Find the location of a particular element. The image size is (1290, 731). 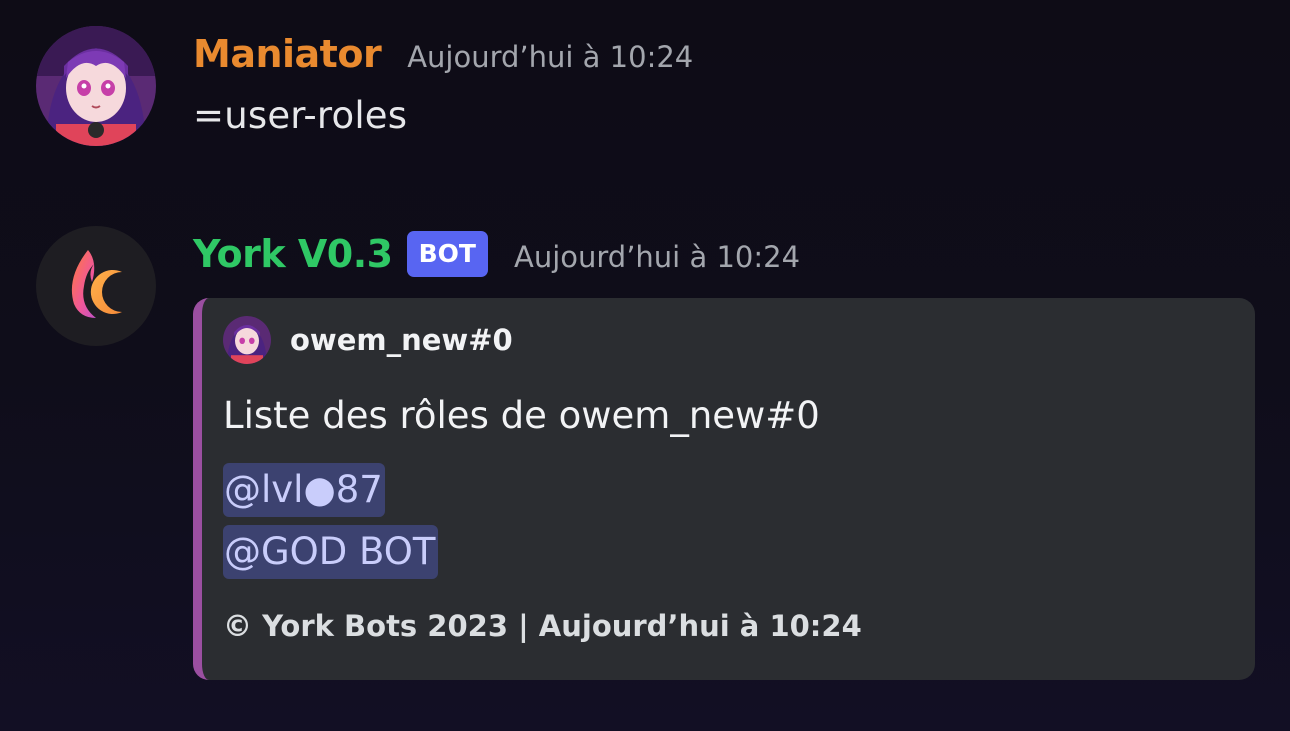

message-header: Maniator Aujourd’hui à 10:24 is located at coordinates (723, 54).